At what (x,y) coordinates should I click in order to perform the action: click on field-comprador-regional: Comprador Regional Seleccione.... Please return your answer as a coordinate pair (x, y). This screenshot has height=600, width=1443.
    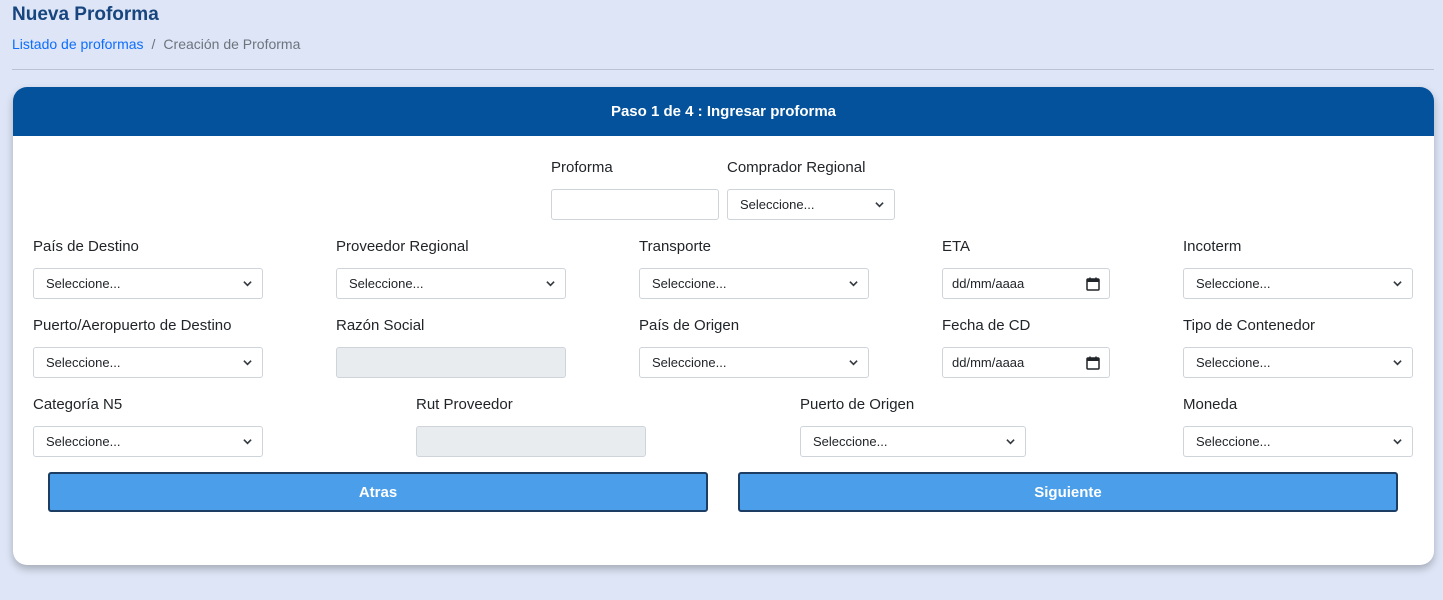
    Looking at the image, I should click on (811, 189).